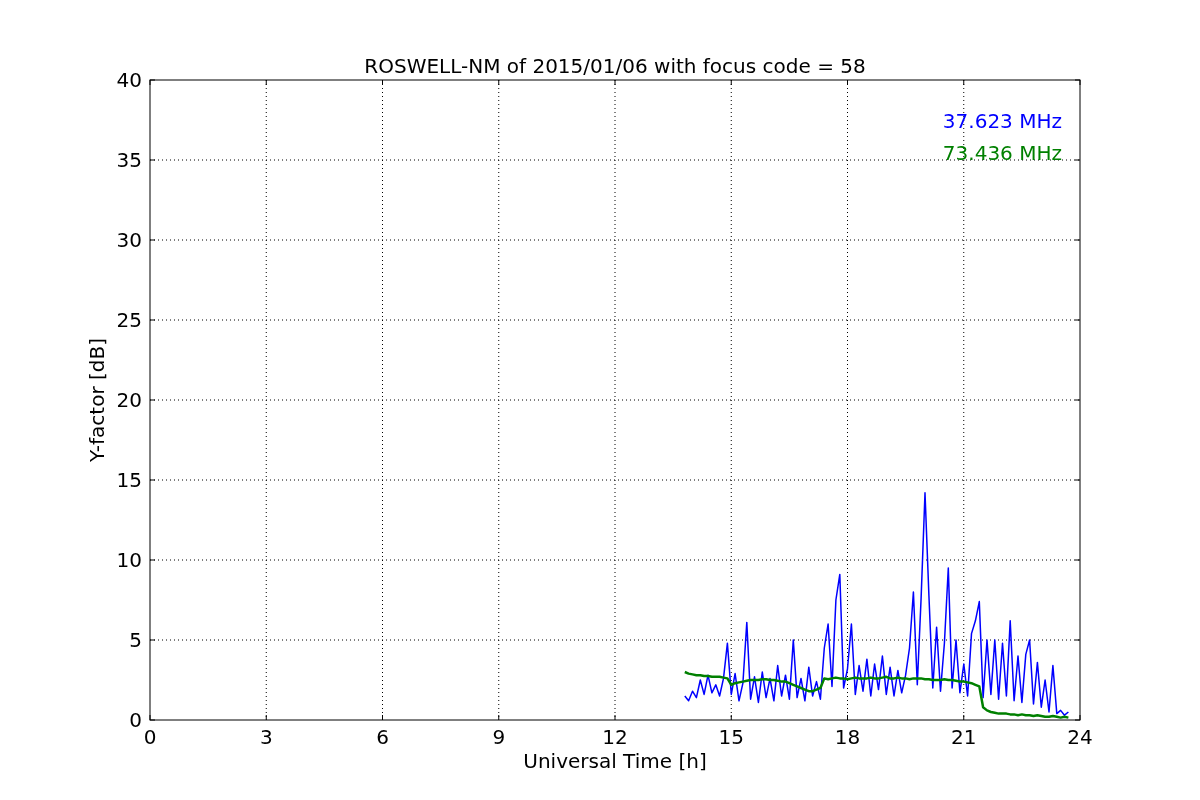 This screenshot has width=1200, height=800. I want to click on x-tick-label: 12, so click(615, 737).